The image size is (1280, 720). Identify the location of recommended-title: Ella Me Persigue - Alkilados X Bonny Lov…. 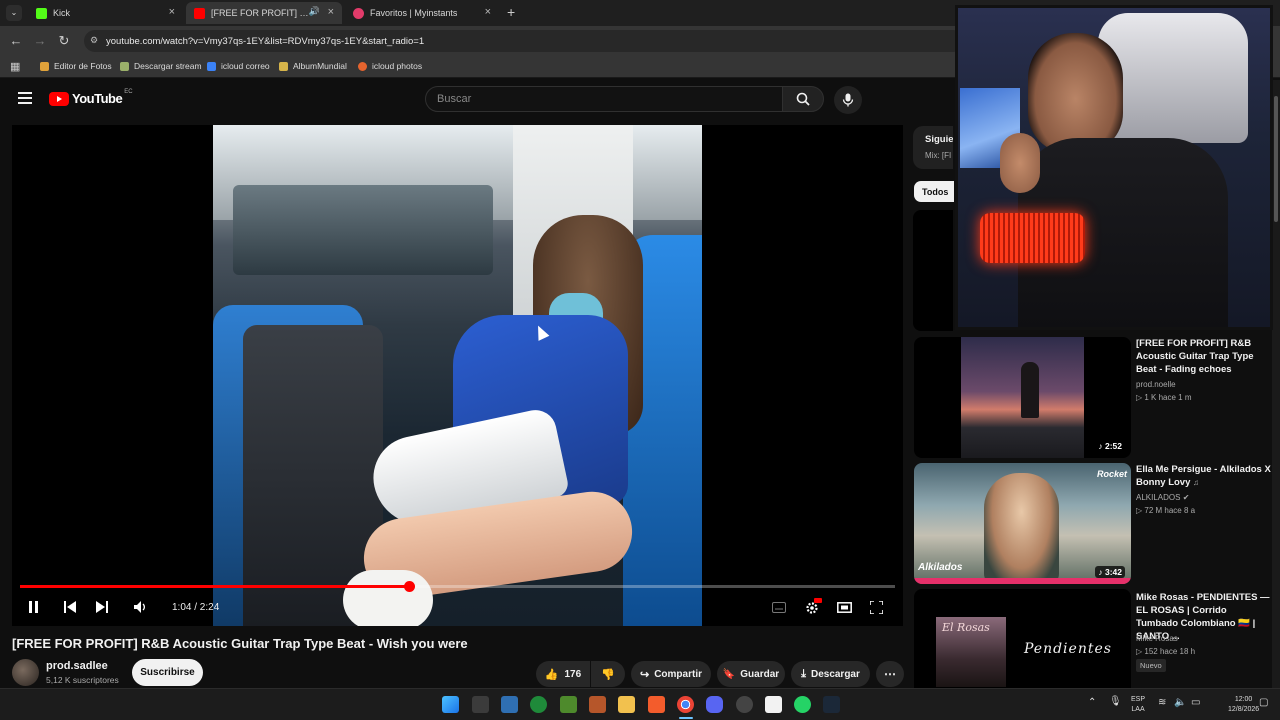
(1203, 476).